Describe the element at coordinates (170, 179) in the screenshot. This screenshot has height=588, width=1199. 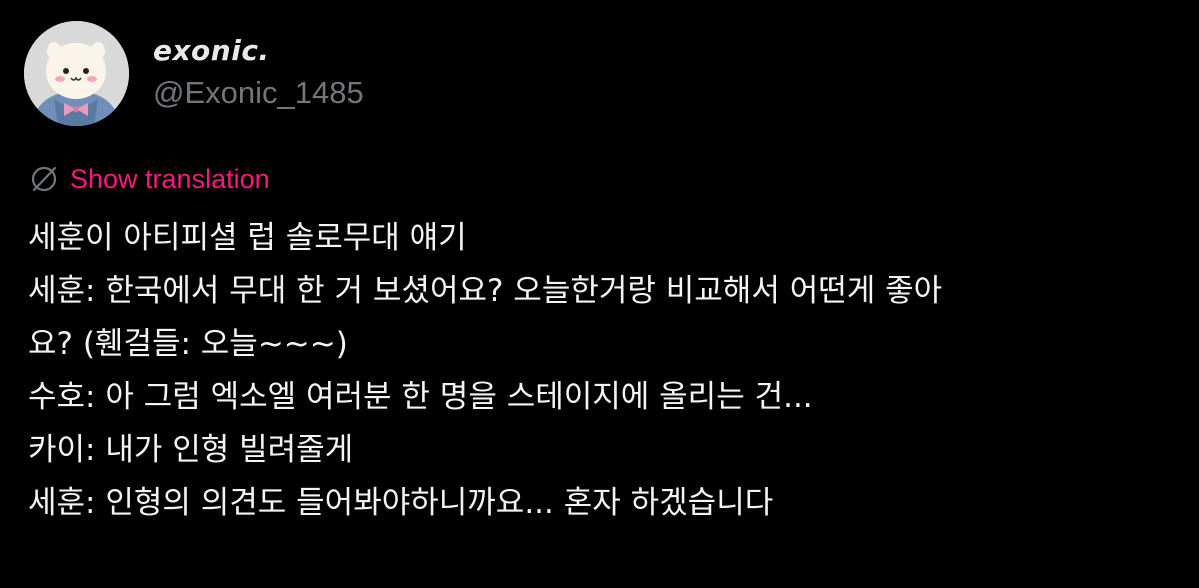
I see `show-translation-label: Show translation` at that location.